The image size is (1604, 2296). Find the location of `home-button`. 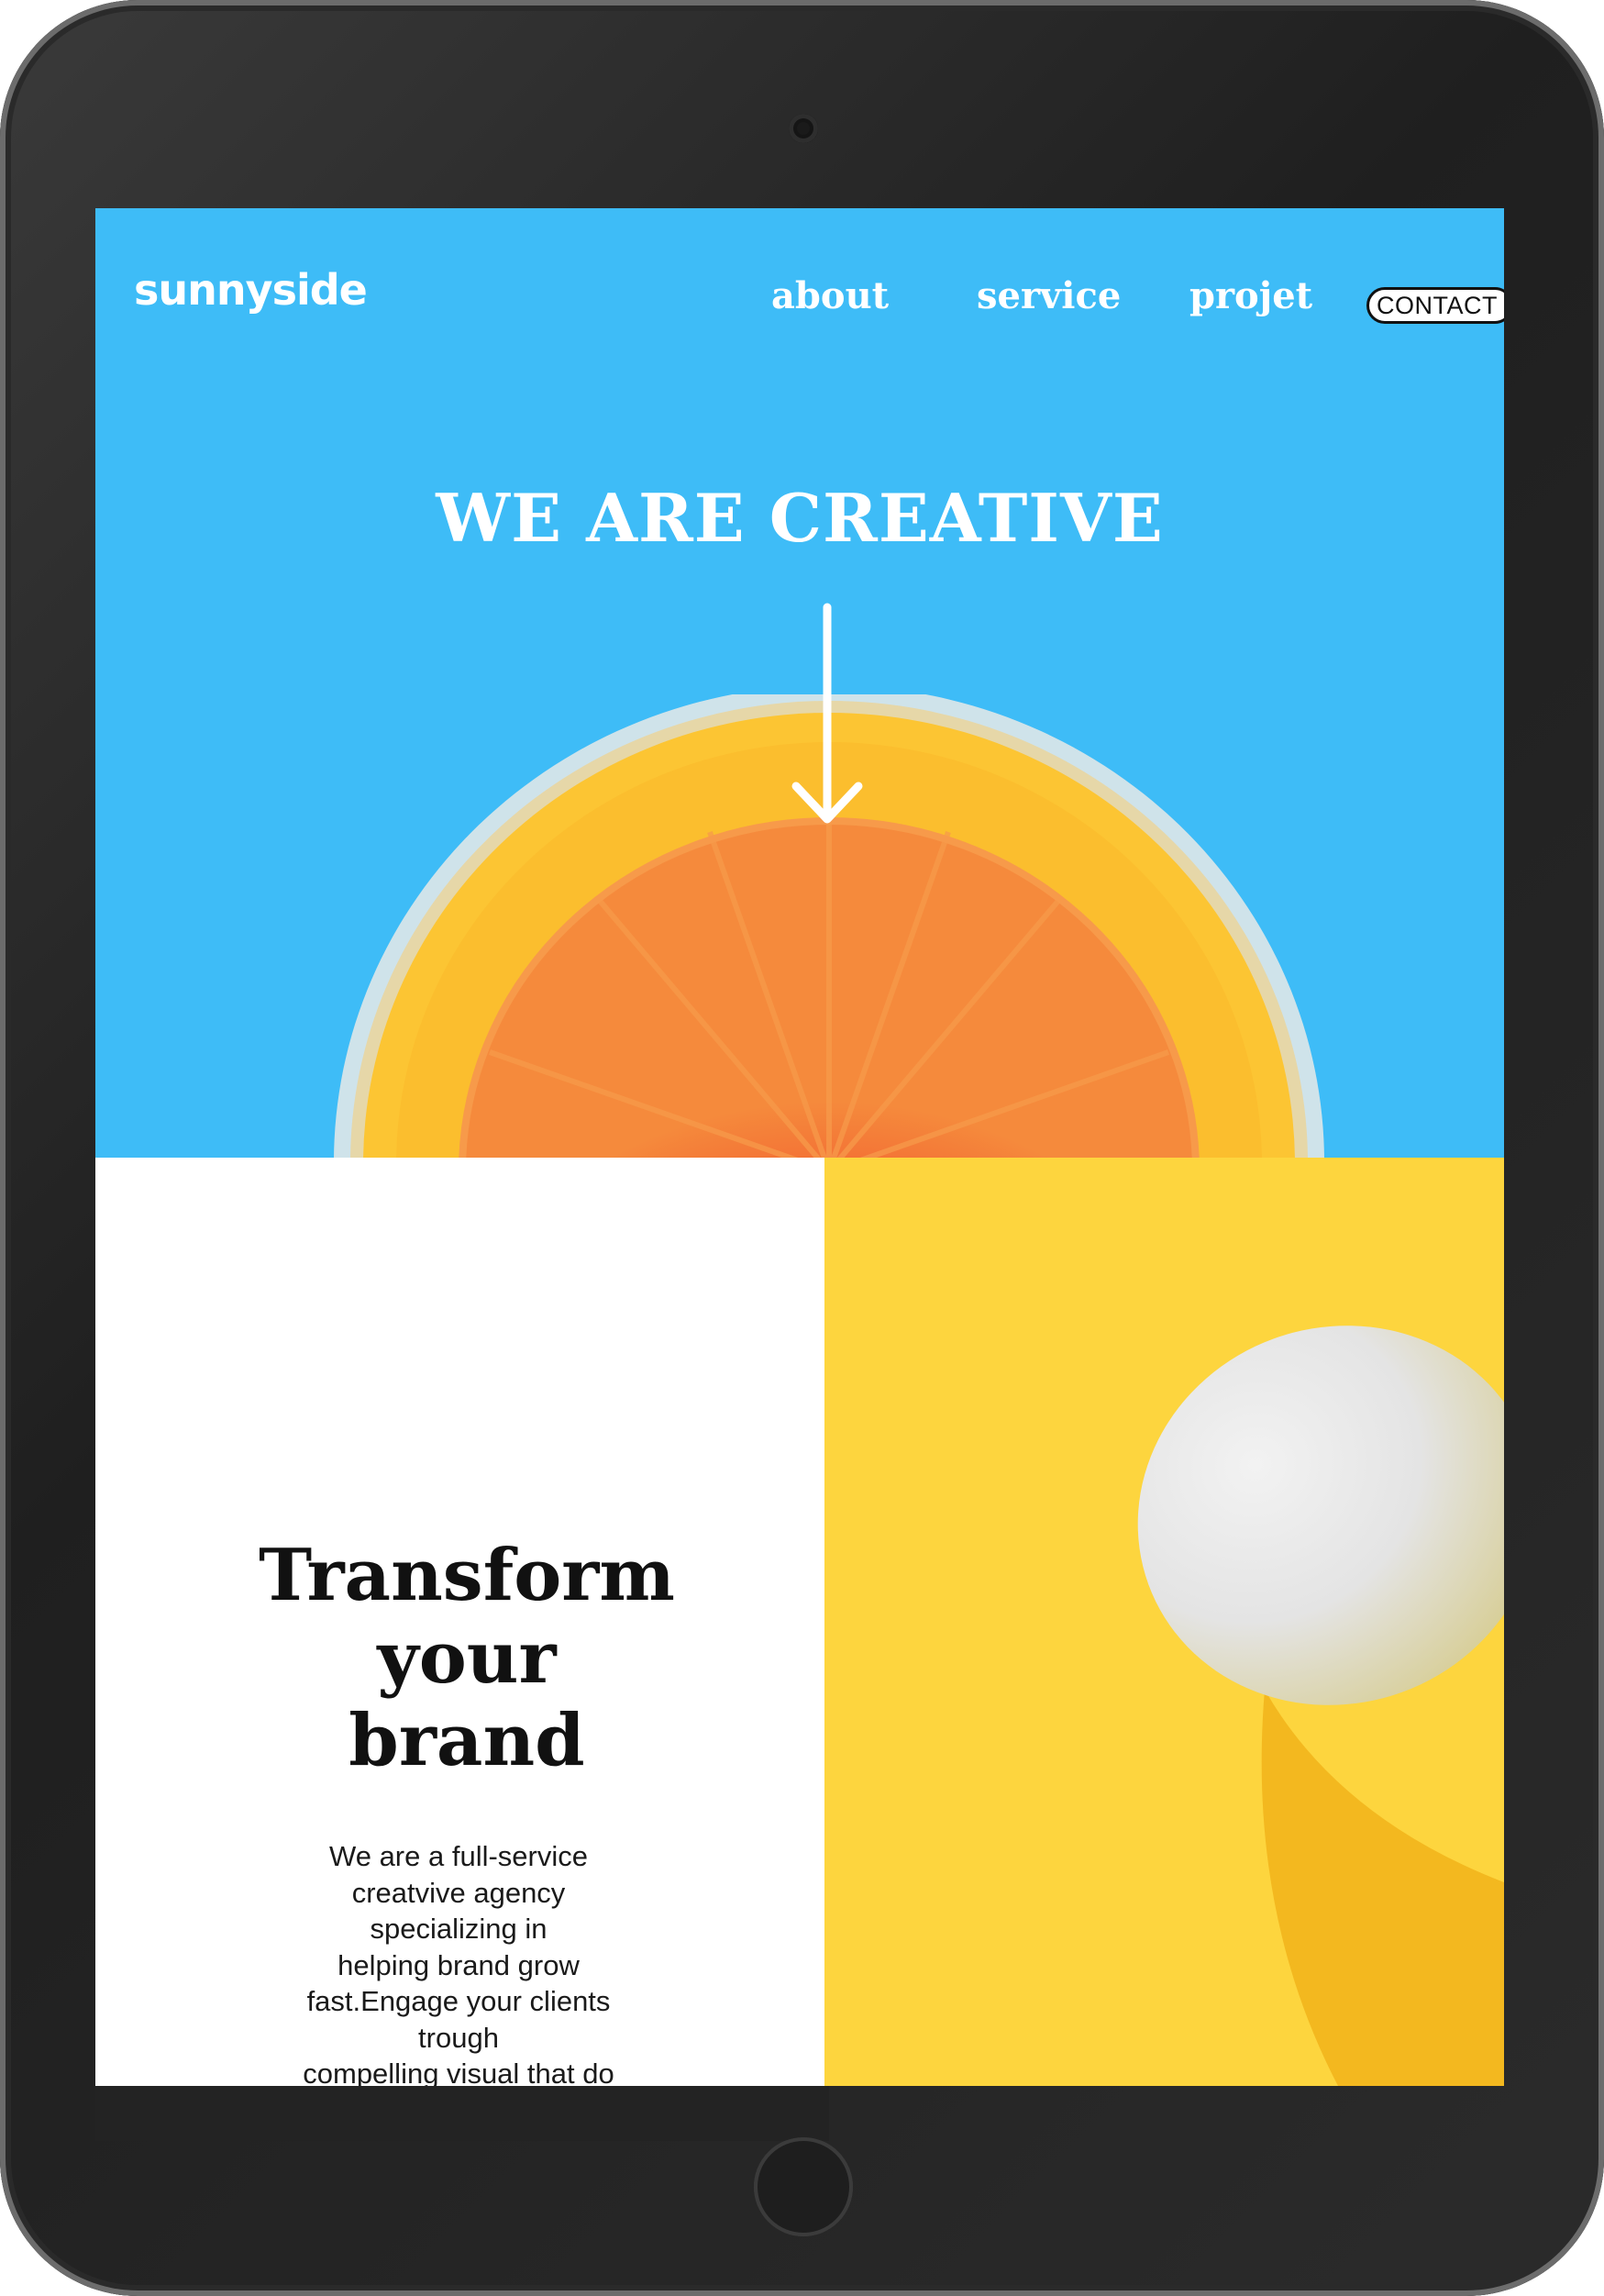

home-button is located at coordinates (803, 2186).